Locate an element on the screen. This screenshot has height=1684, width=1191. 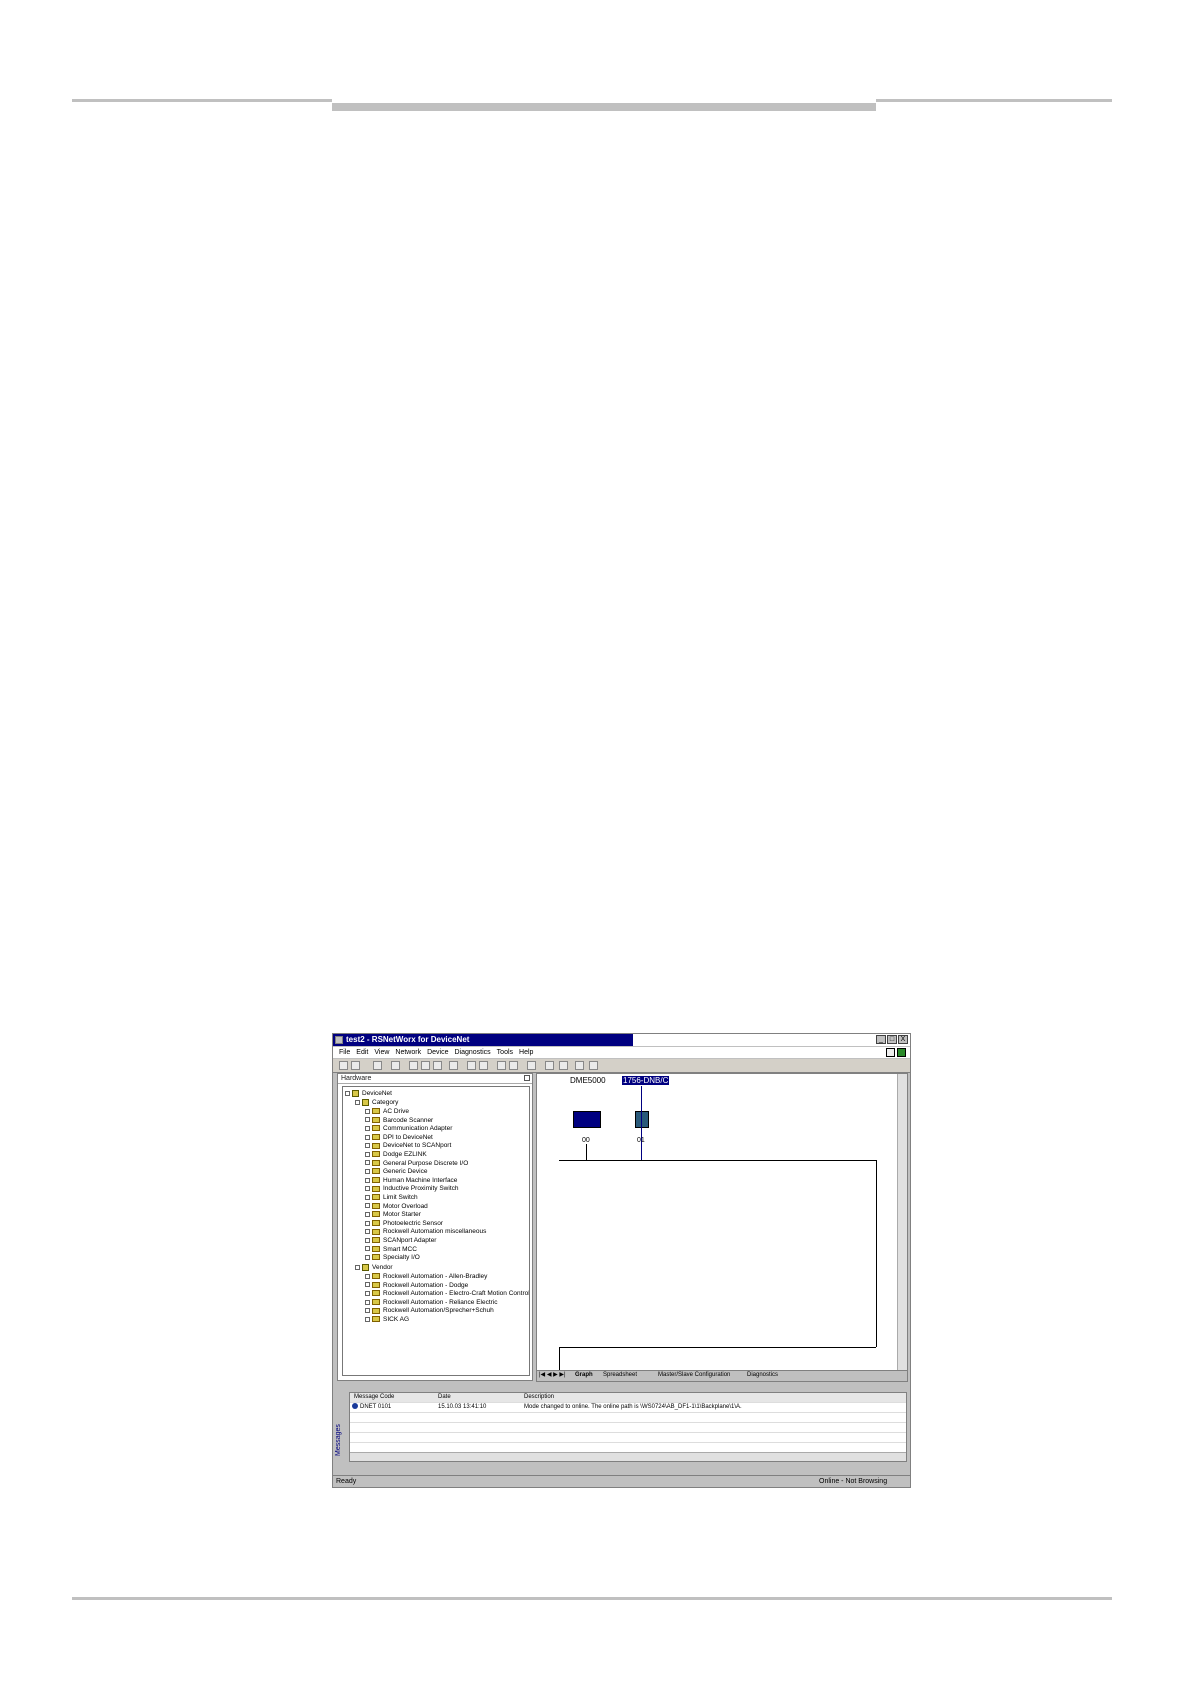
col-message-code: Message Code is located at coordinates (374, 1397).